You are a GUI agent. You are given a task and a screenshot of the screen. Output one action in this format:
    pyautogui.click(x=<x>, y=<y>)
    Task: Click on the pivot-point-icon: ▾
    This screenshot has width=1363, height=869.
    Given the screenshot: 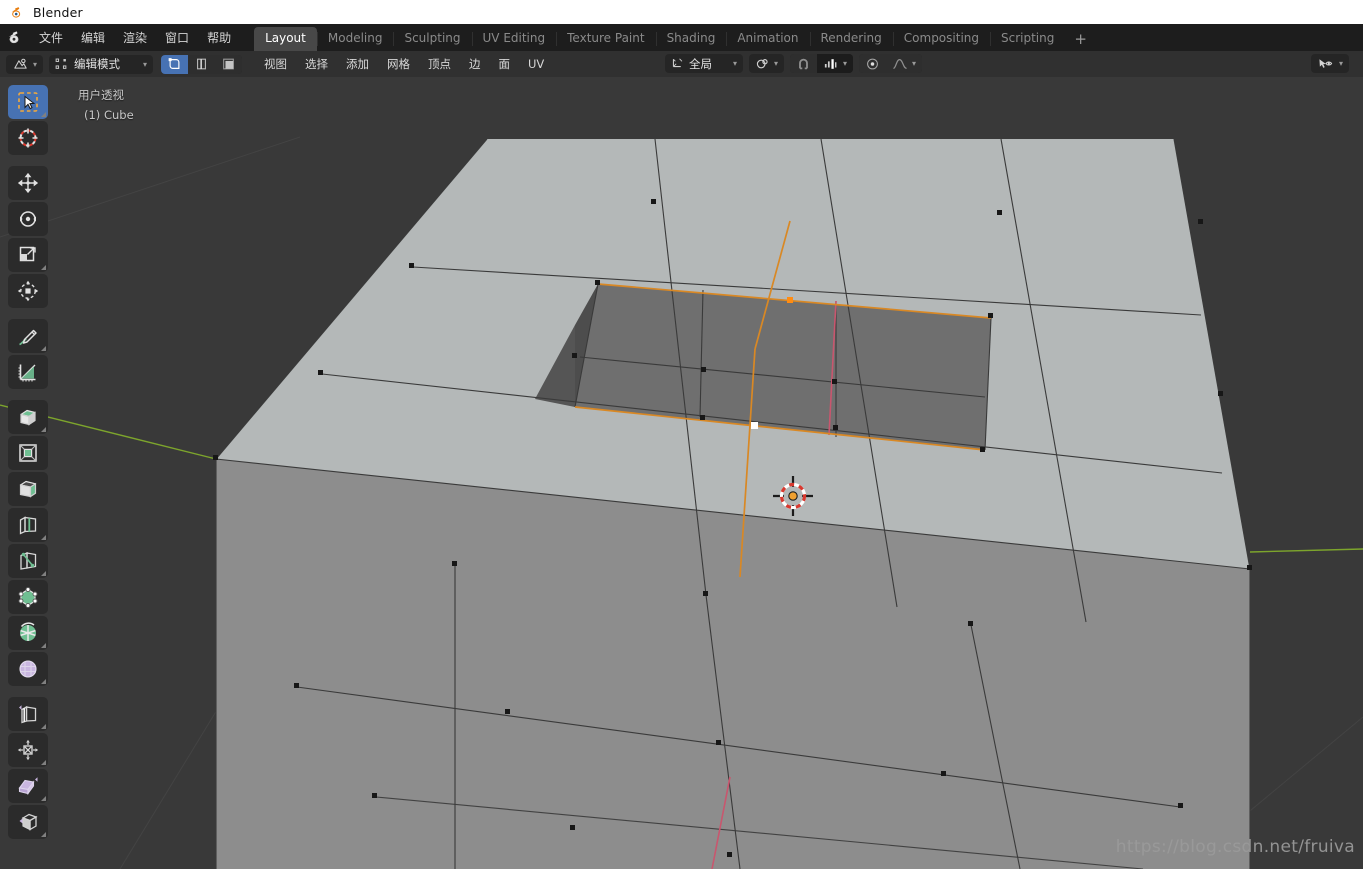 What is the action you would take?
    pyautogui.click(x=767, y=63)
    